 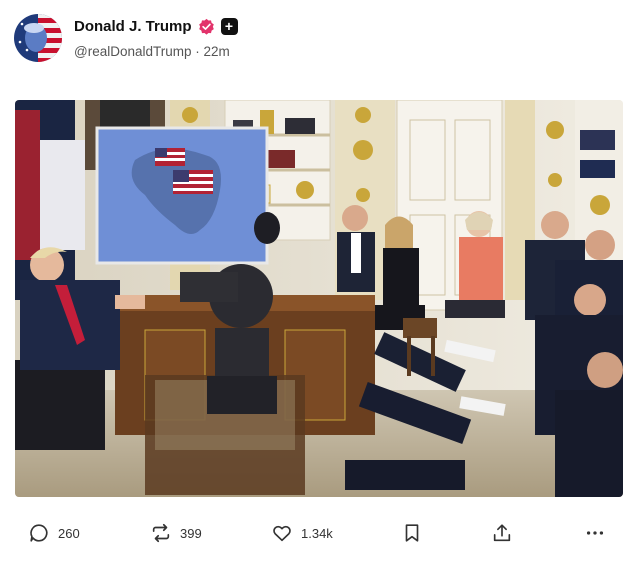 I want to click on share-icon, so click(x=502, y=533).